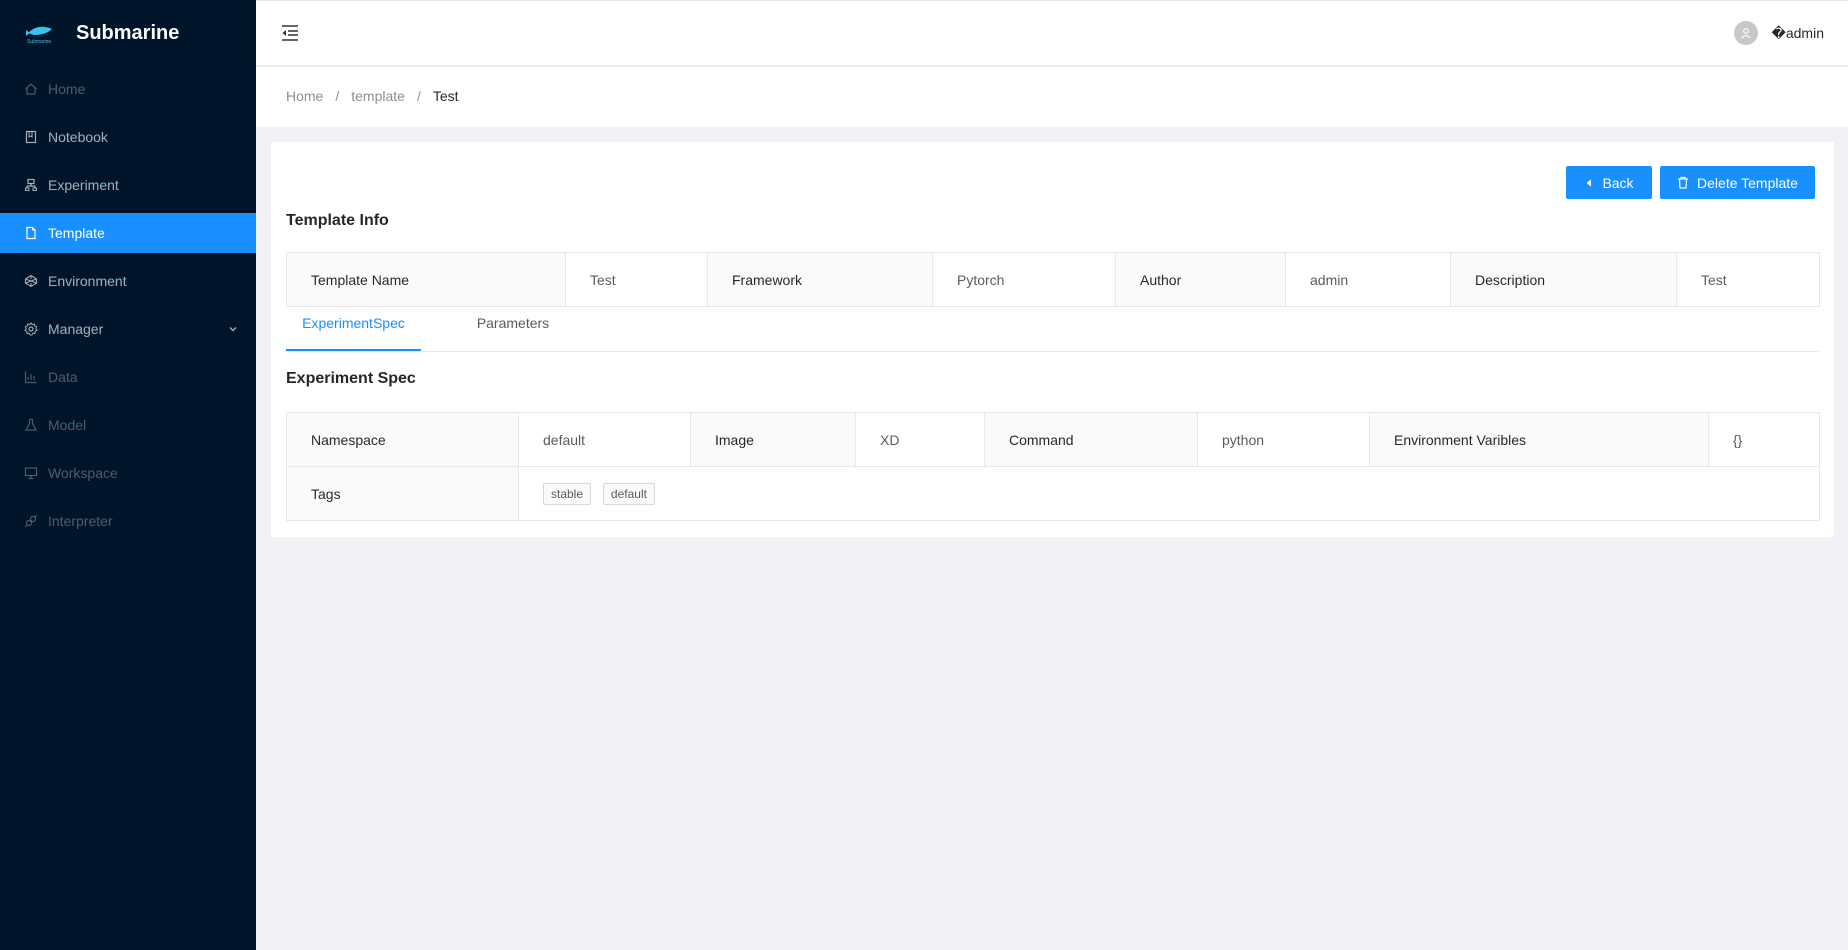 This screenshot has width=1848, height=950. Describe the element at coordinates (40, 33) in the screenshot. I see `submarine-logo-icon: Submarine` at that location.